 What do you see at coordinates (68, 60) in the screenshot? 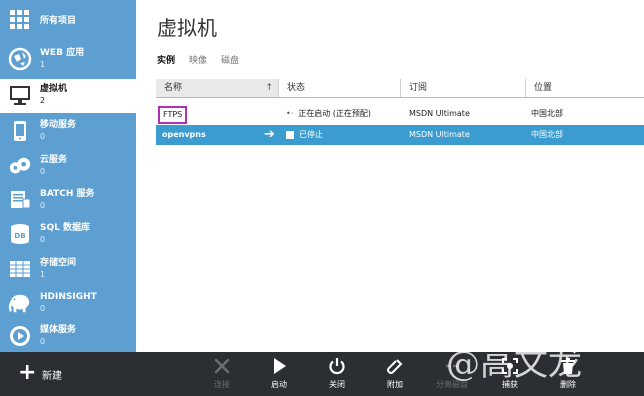
I see `sidebar-item-web-apps: WEB 应用 1` at bounding box center [68, 60].